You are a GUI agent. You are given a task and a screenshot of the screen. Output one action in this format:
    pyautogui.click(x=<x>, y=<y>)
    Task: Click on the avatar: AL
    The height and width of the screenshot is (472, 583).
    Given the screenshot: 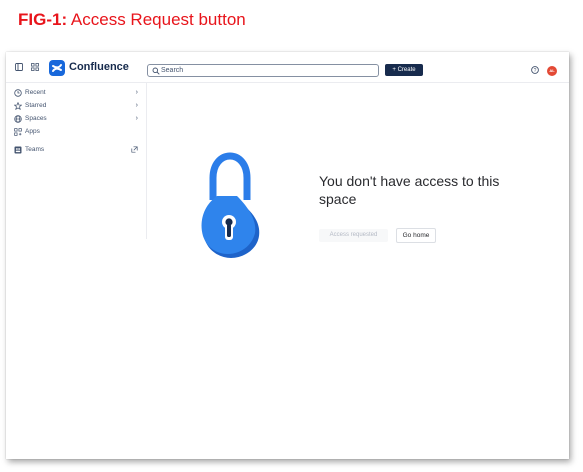 What is the action you would take?
    pyautogui.click(x=552, y=71)
    